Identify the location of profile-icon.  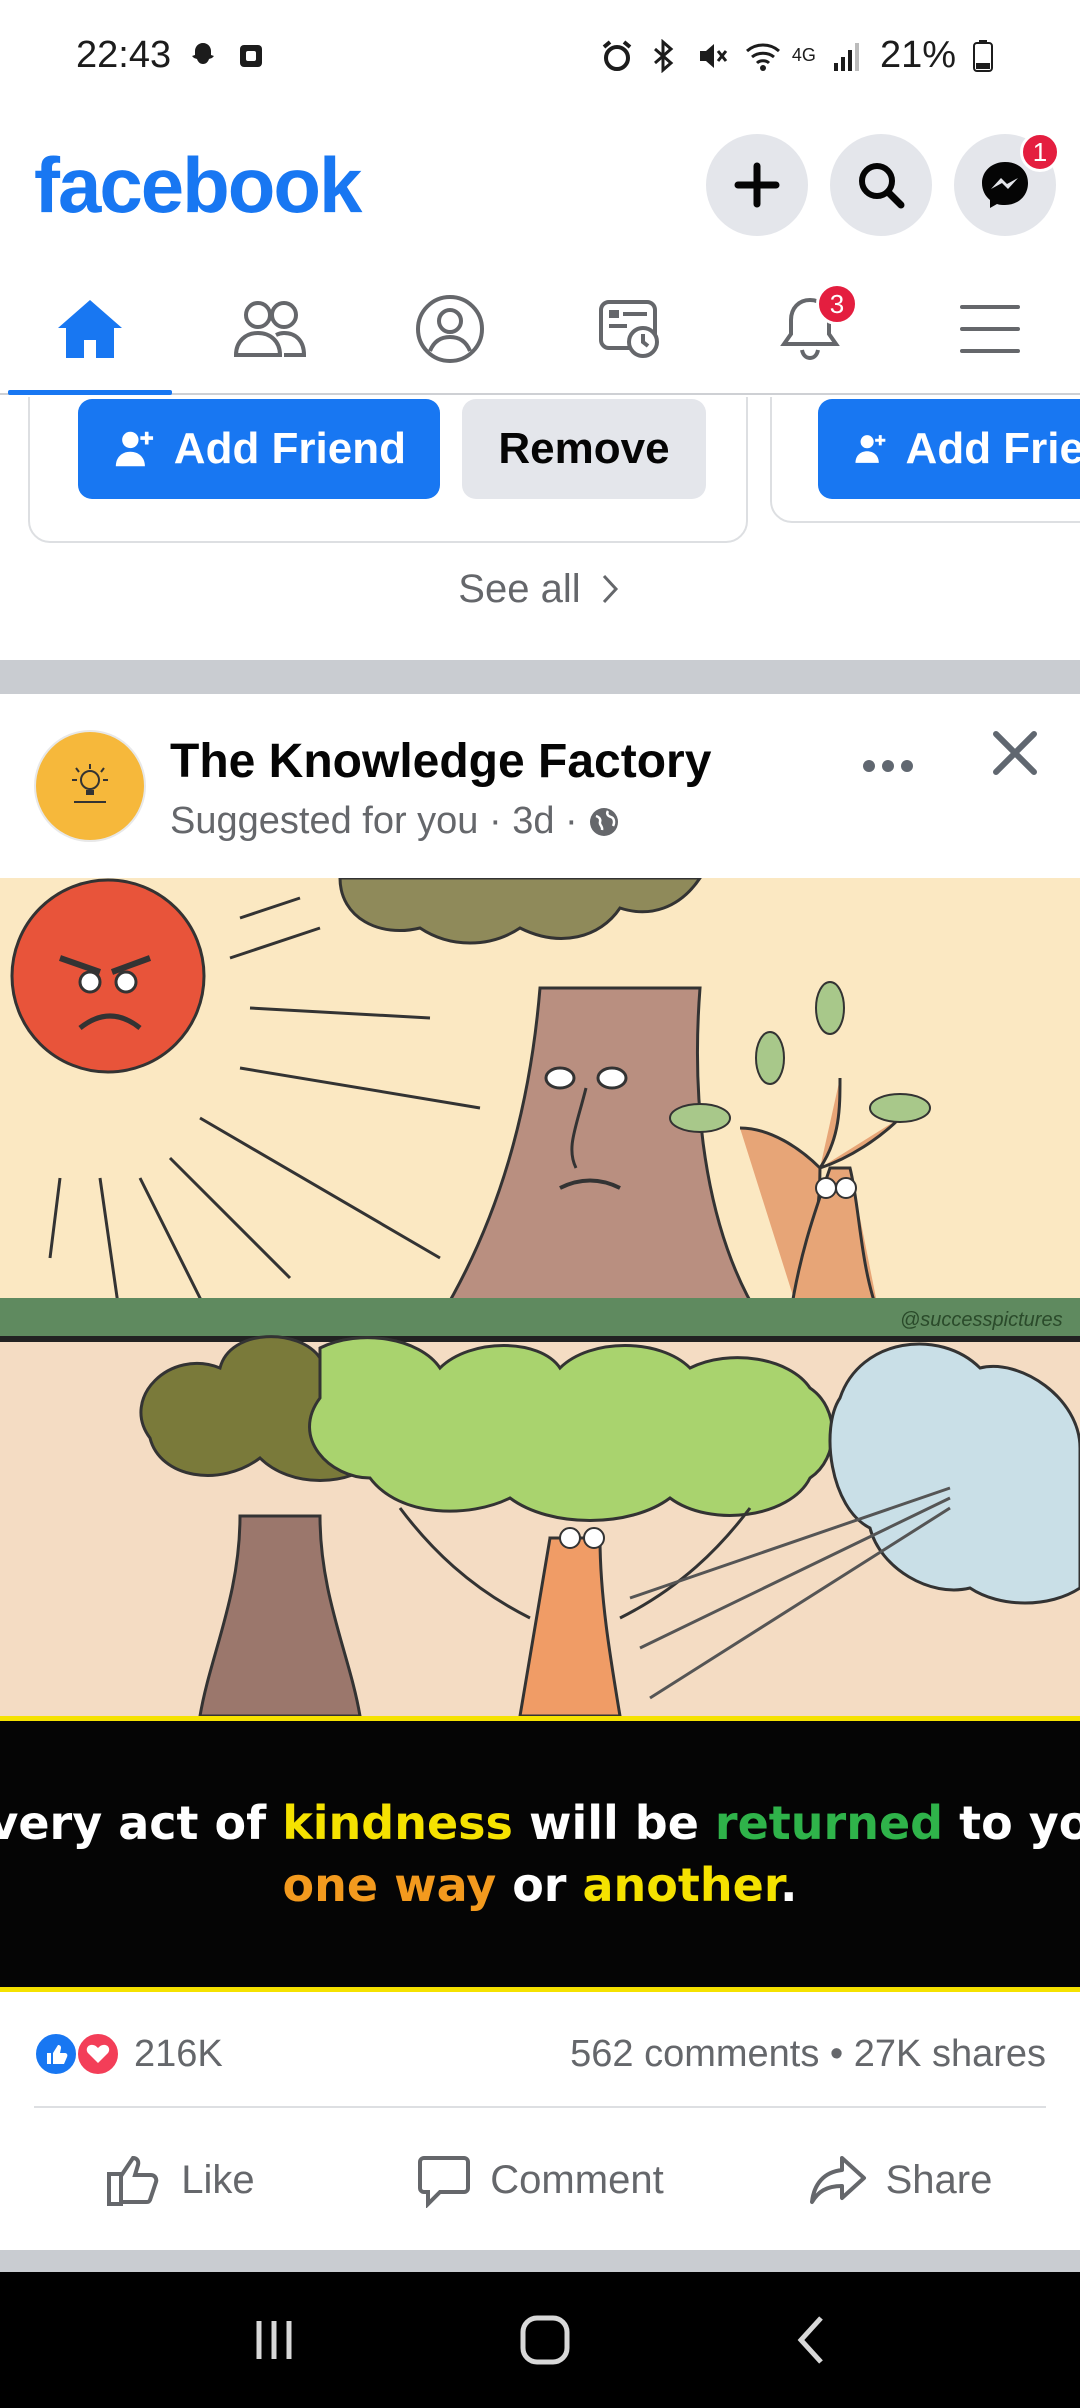
(450, 329).